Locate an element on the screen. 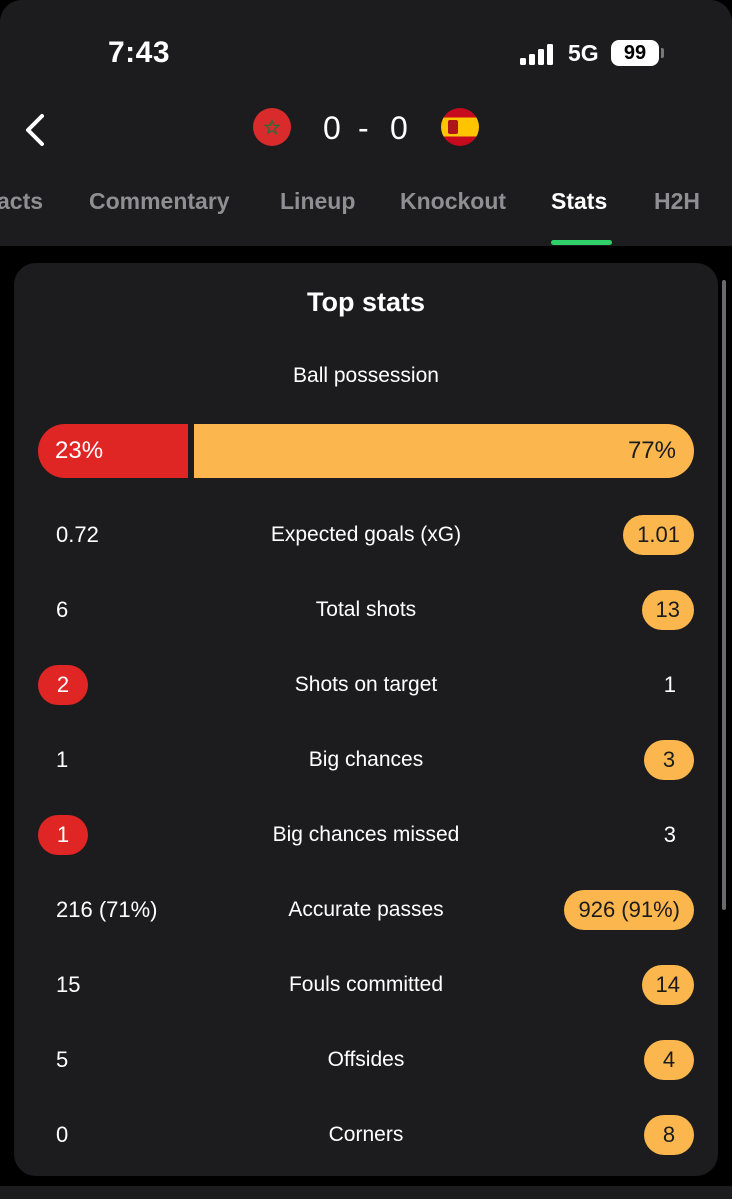  stat-home-value: 2 is located at coordinates (63, 685).